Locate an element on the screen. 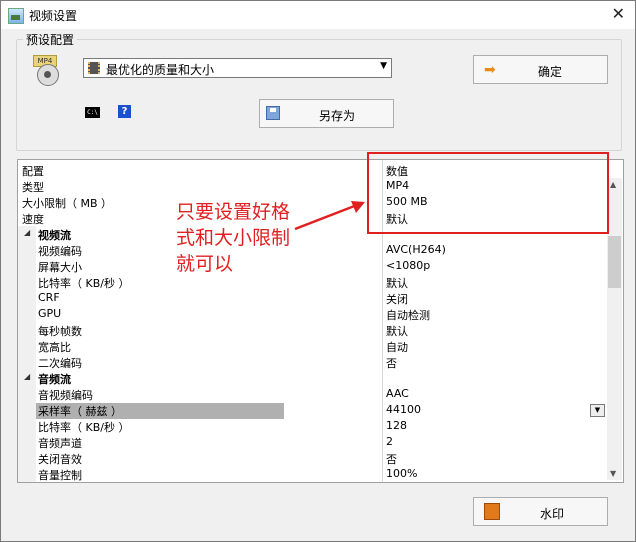 Image resolution: width=636 pixels, height=542 pixels. vertical-scrollbar: ▲ ▼ is located at coordinates (614, 329).